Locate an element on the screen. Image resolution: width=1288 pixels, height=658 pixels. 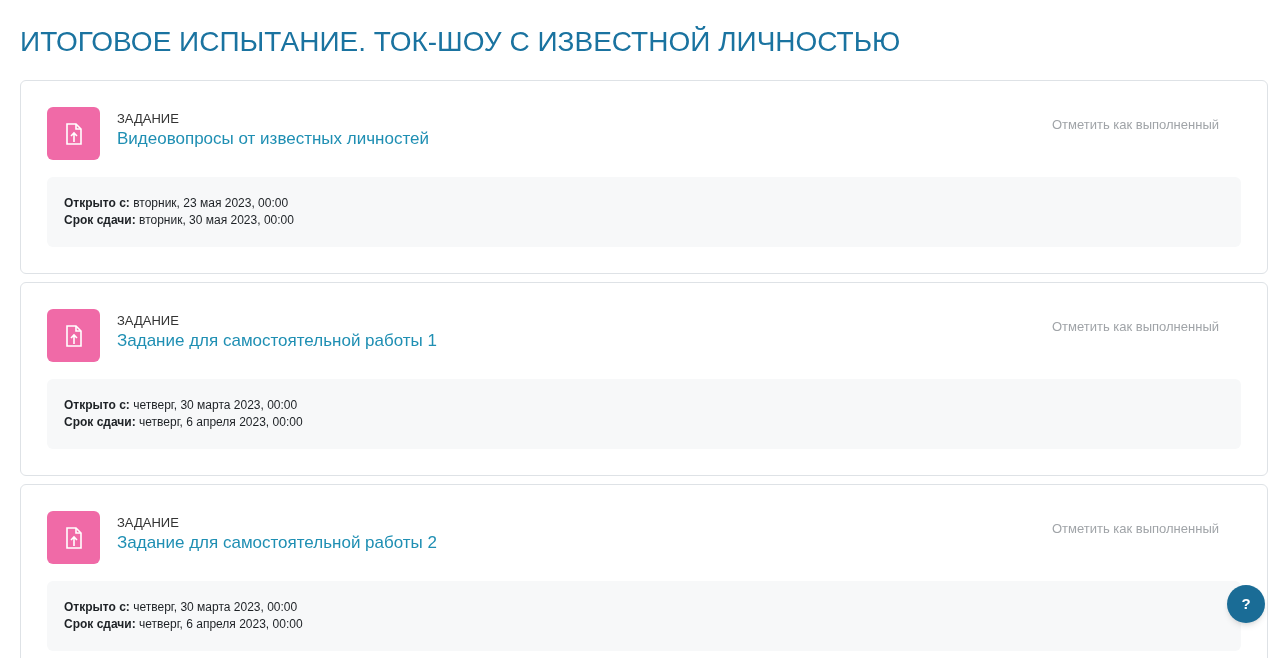
date-line: Открыто с: вторник, 23 мая 2023, 00:00 is located at coordinates (177, 203).